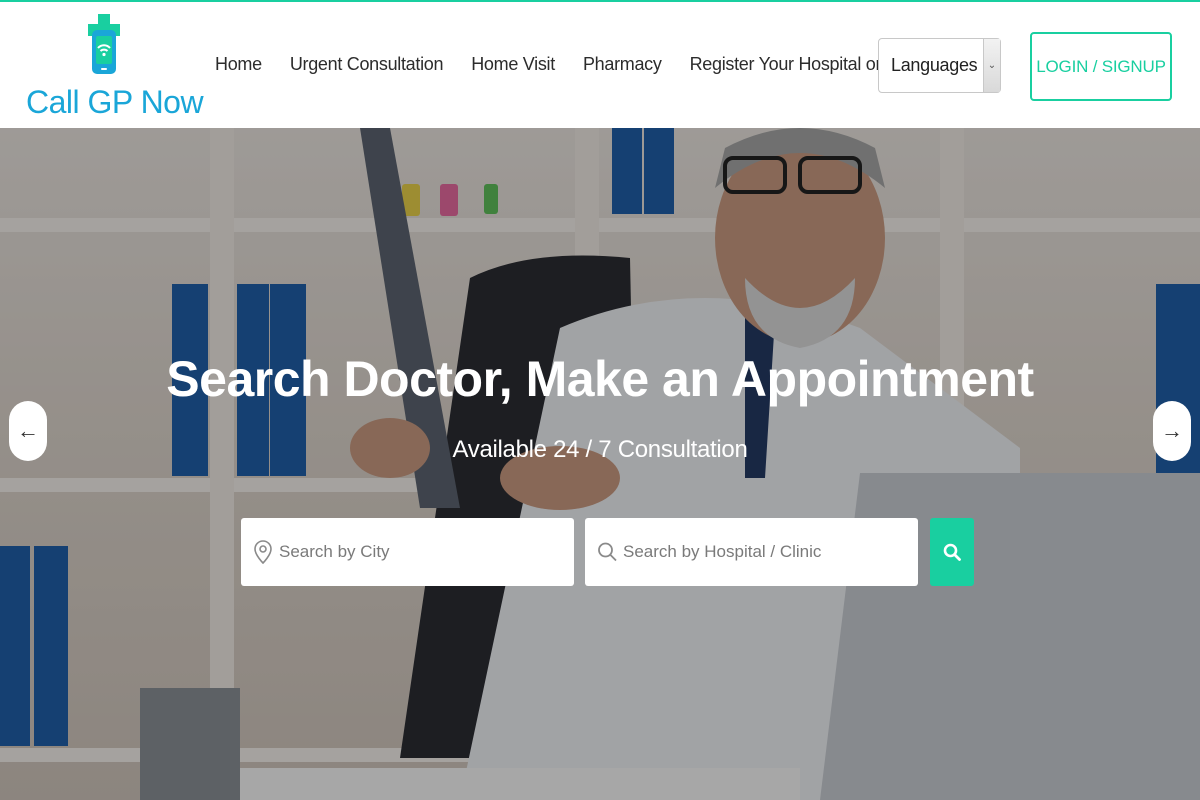  What do you see at coordinates (763, 552) in the screenshot?
I see `hospital-search-input` at bounding box center [763, 552].